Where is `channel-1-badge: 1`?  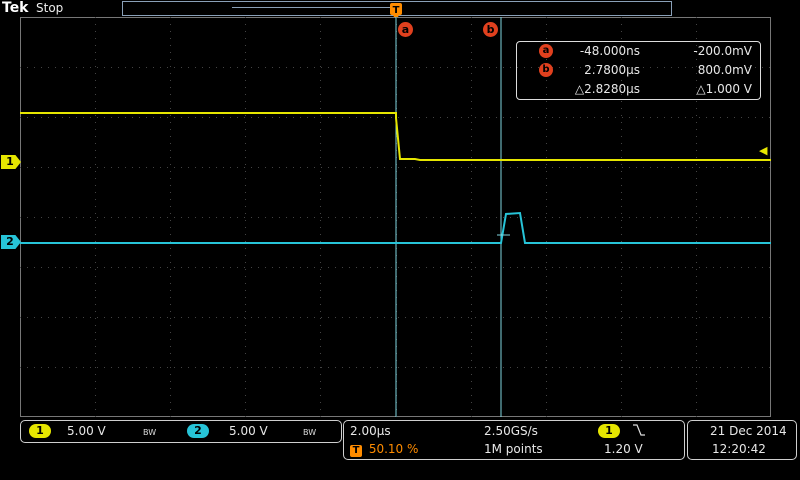 channel-1-badge: 1 is located at coordinates (40, 431).